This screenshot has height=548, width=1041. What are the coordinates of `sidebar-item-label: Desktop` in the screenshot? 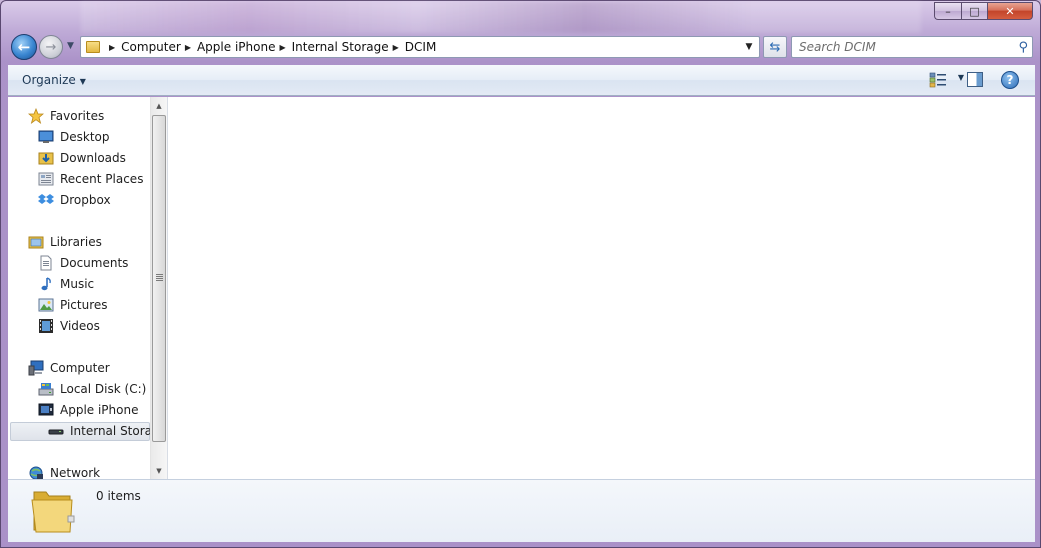 It's located at (85, 137).